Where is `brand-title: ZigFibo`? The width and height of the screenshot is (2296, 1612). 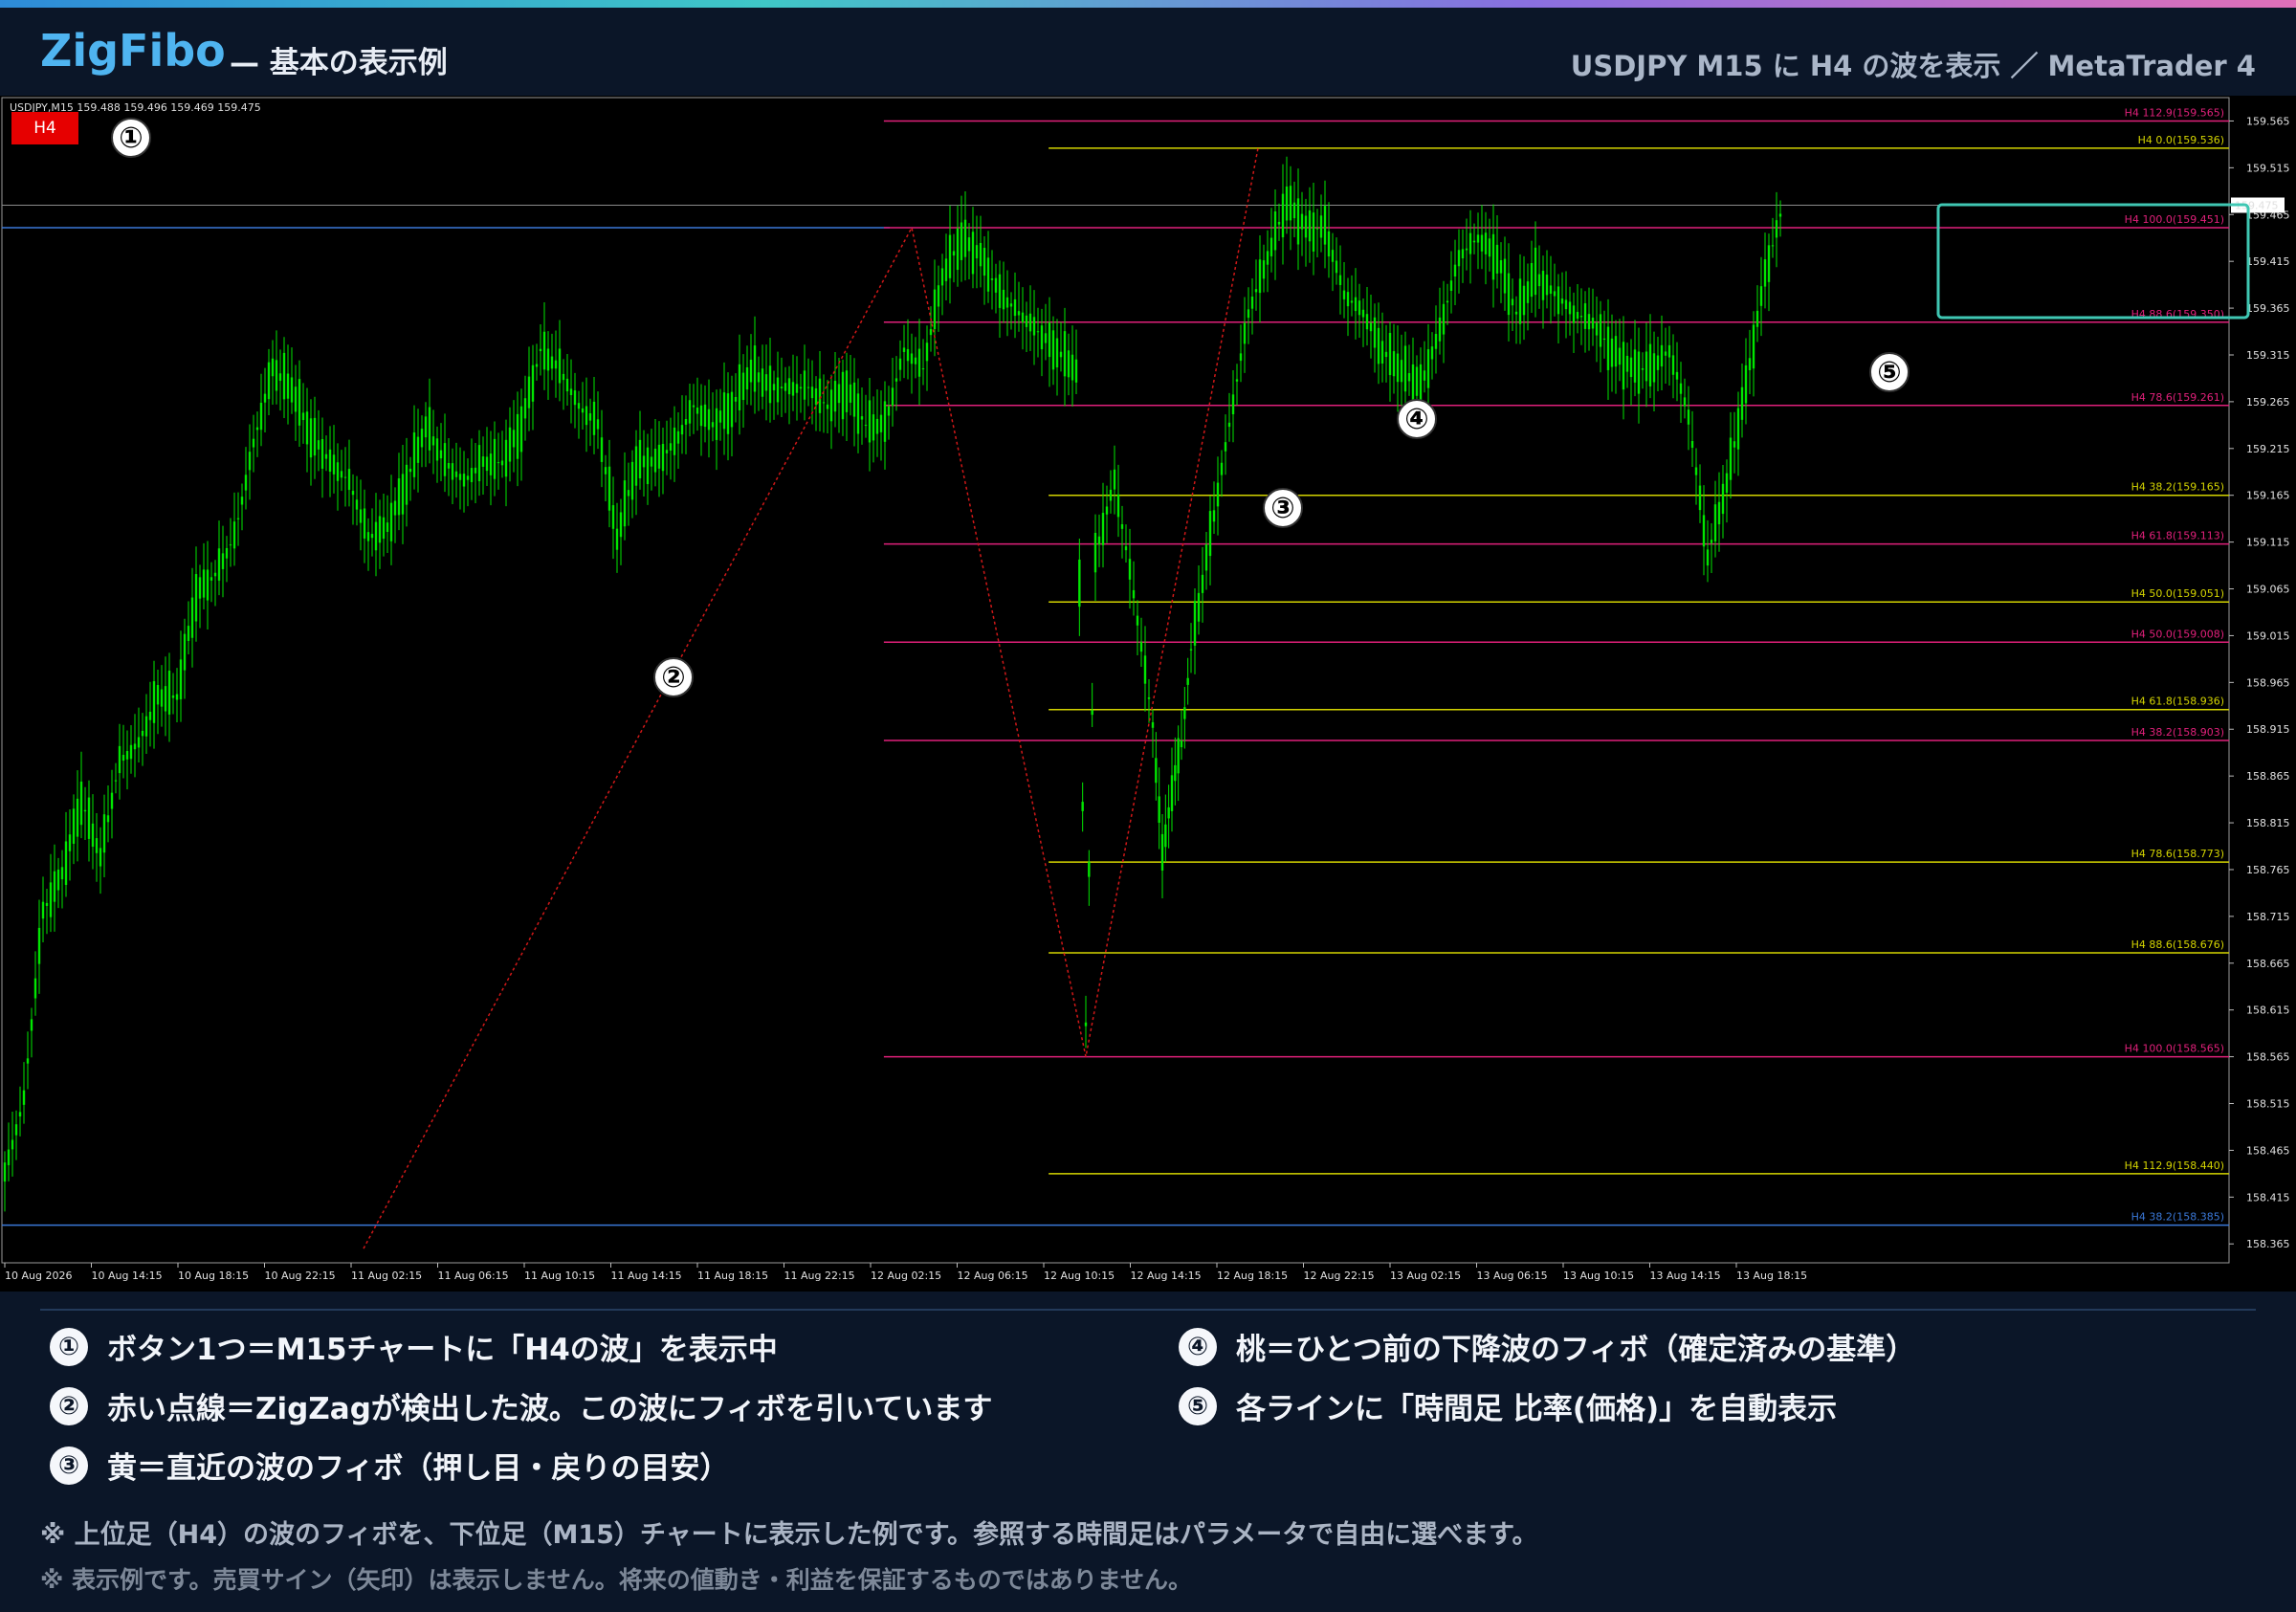 brand-title: ZigFibo is located at coordinates (133, 51).